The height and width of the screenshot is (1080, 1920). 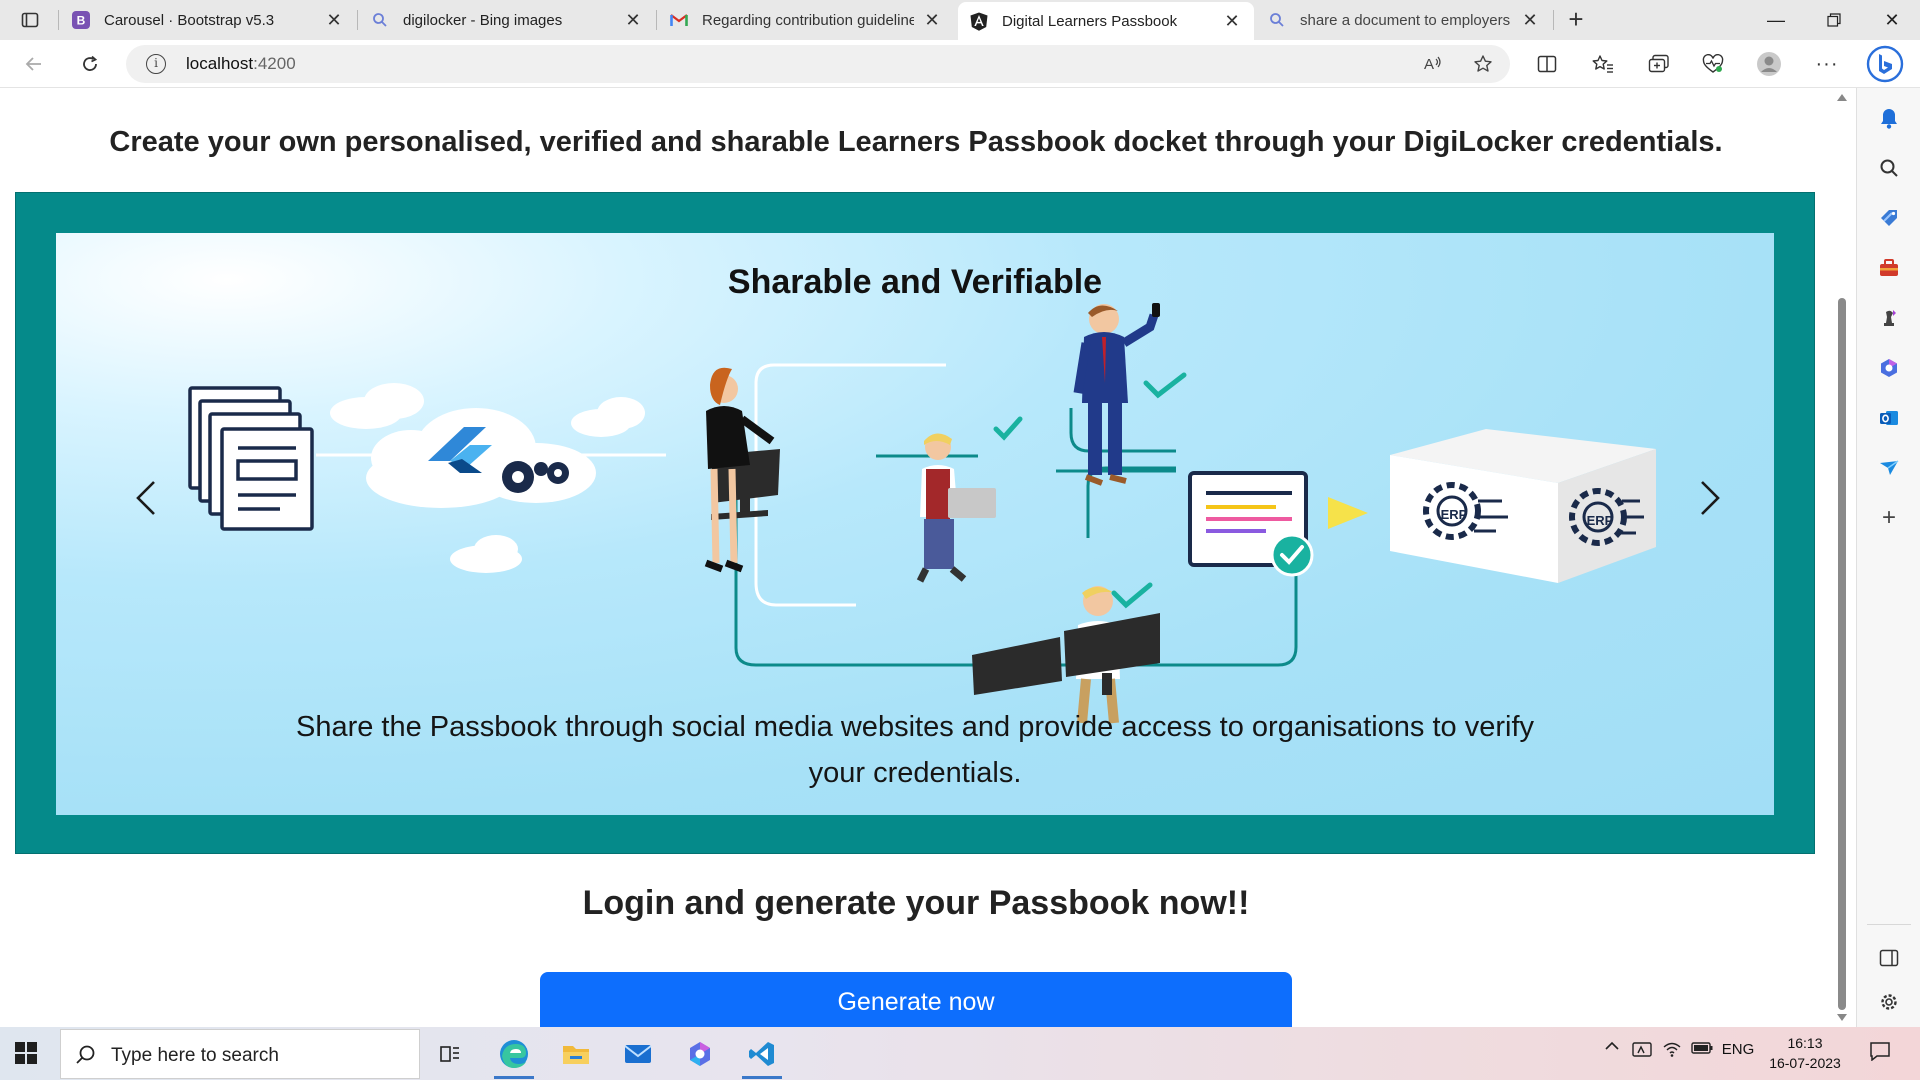 I want to click on tab-share-document: share a document to employers c ✕, so click(x=1404, y=20).